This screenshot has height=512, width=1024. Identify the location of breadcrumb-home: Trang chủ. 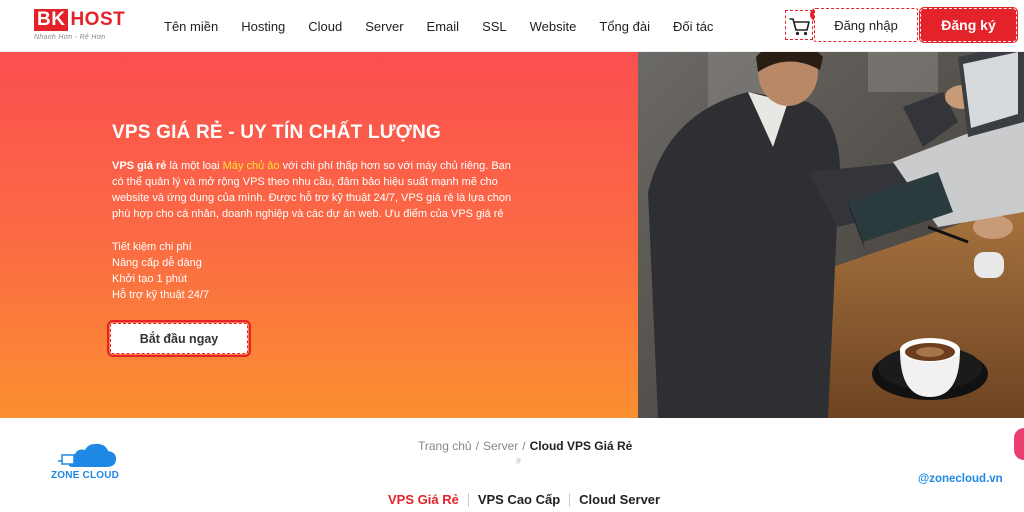
(445, 446).